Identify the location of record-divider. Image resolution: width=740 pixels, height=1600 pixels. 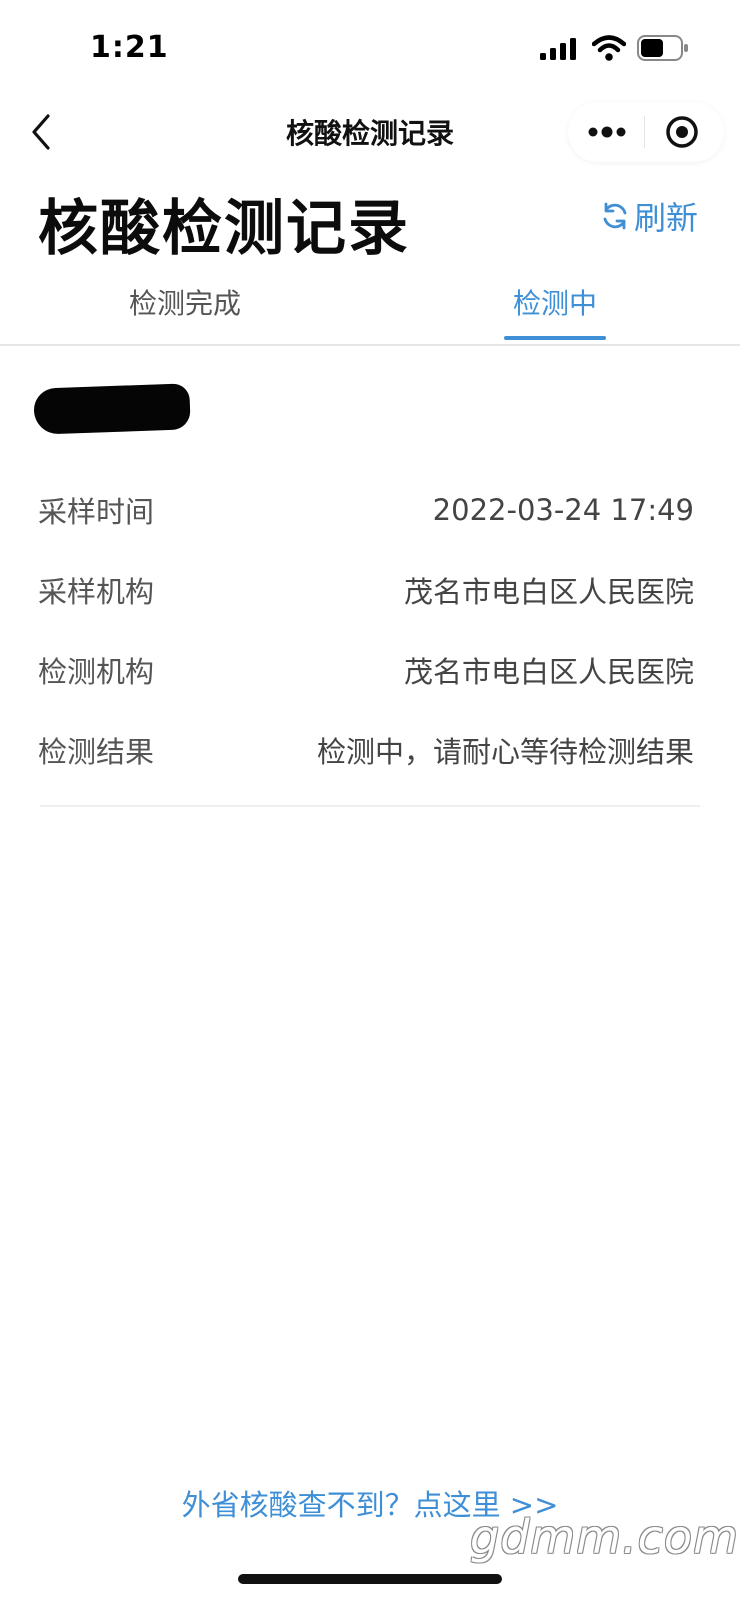
(370, 806).